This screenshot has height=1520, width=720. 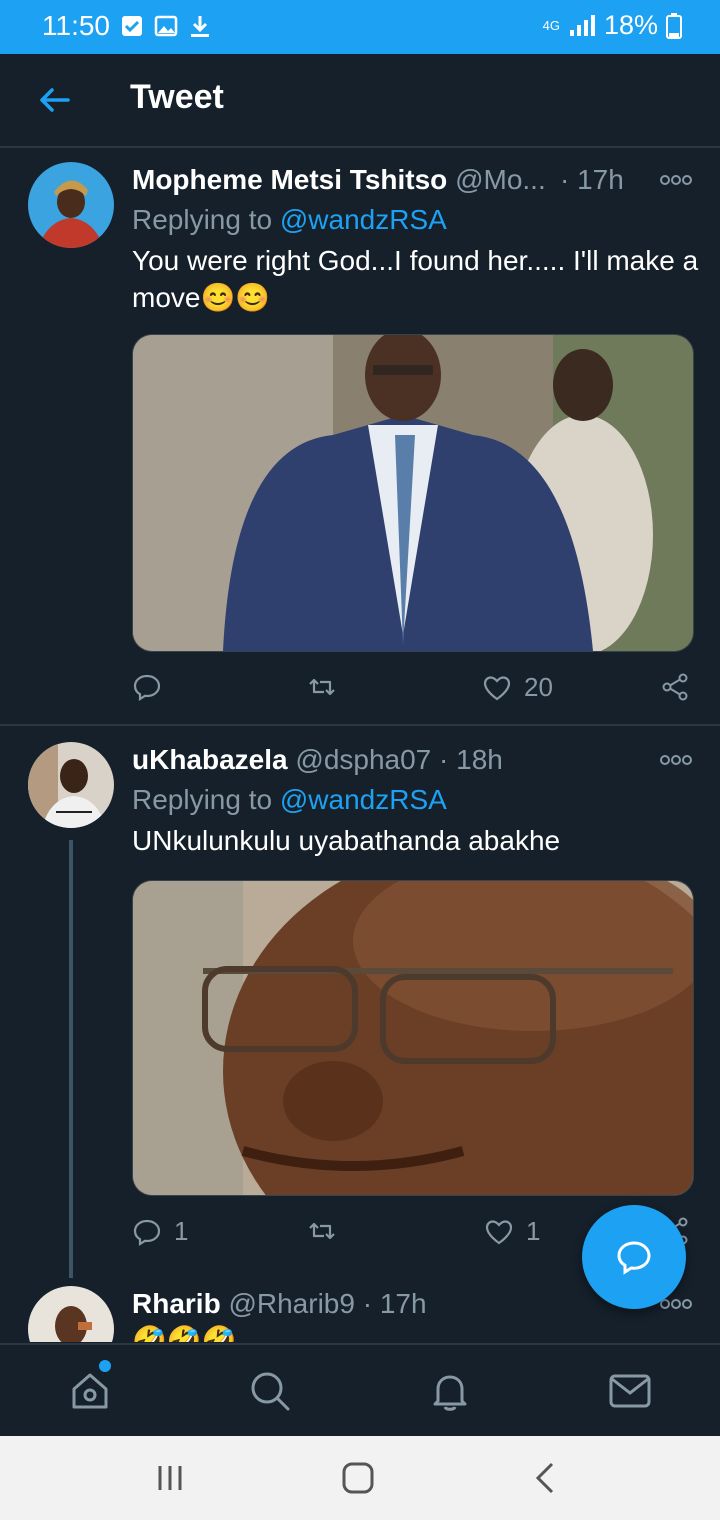 What do you see at coordinates (551, 25) in the screenshot?
I see `network-type: 4G` at bounding box center [551, 25].